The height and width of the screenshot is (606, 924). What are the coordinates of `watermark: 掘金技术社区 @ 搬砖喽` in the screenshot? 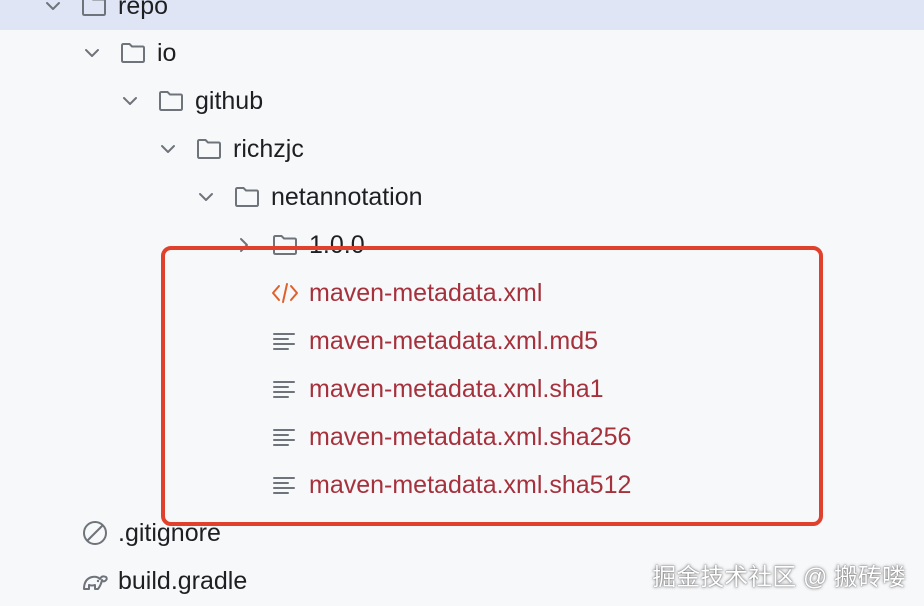 It's located at (779, 577).